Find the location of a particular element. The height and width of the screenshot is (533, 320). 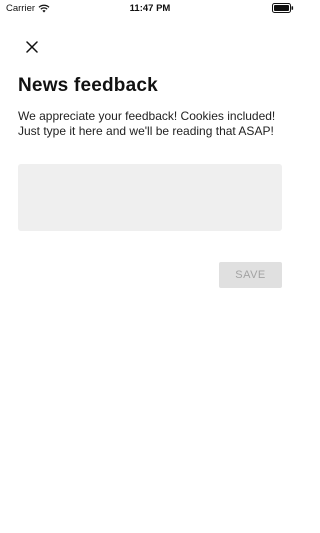

close-button is located at coordinates (32, 47).